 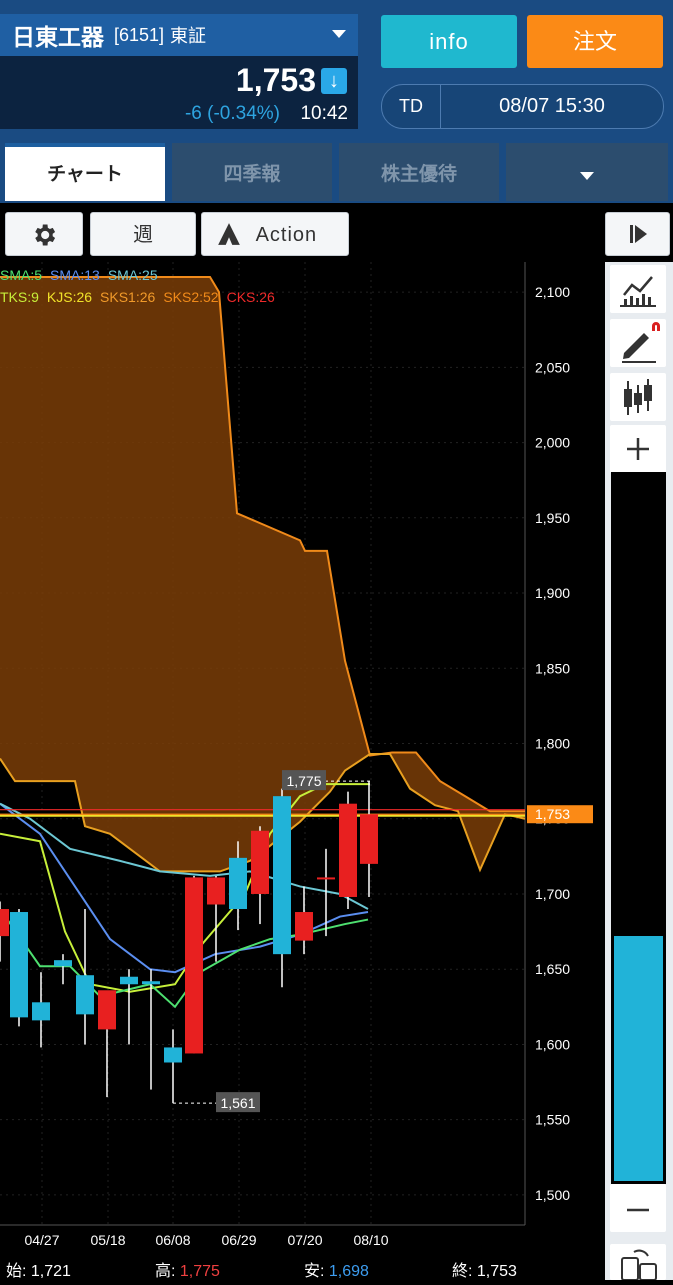 What do you see at coordinates (250, 297) in the screenshot?
I see `ichimoku-legend-4: CKS:26` at bounding box center [250, 297].